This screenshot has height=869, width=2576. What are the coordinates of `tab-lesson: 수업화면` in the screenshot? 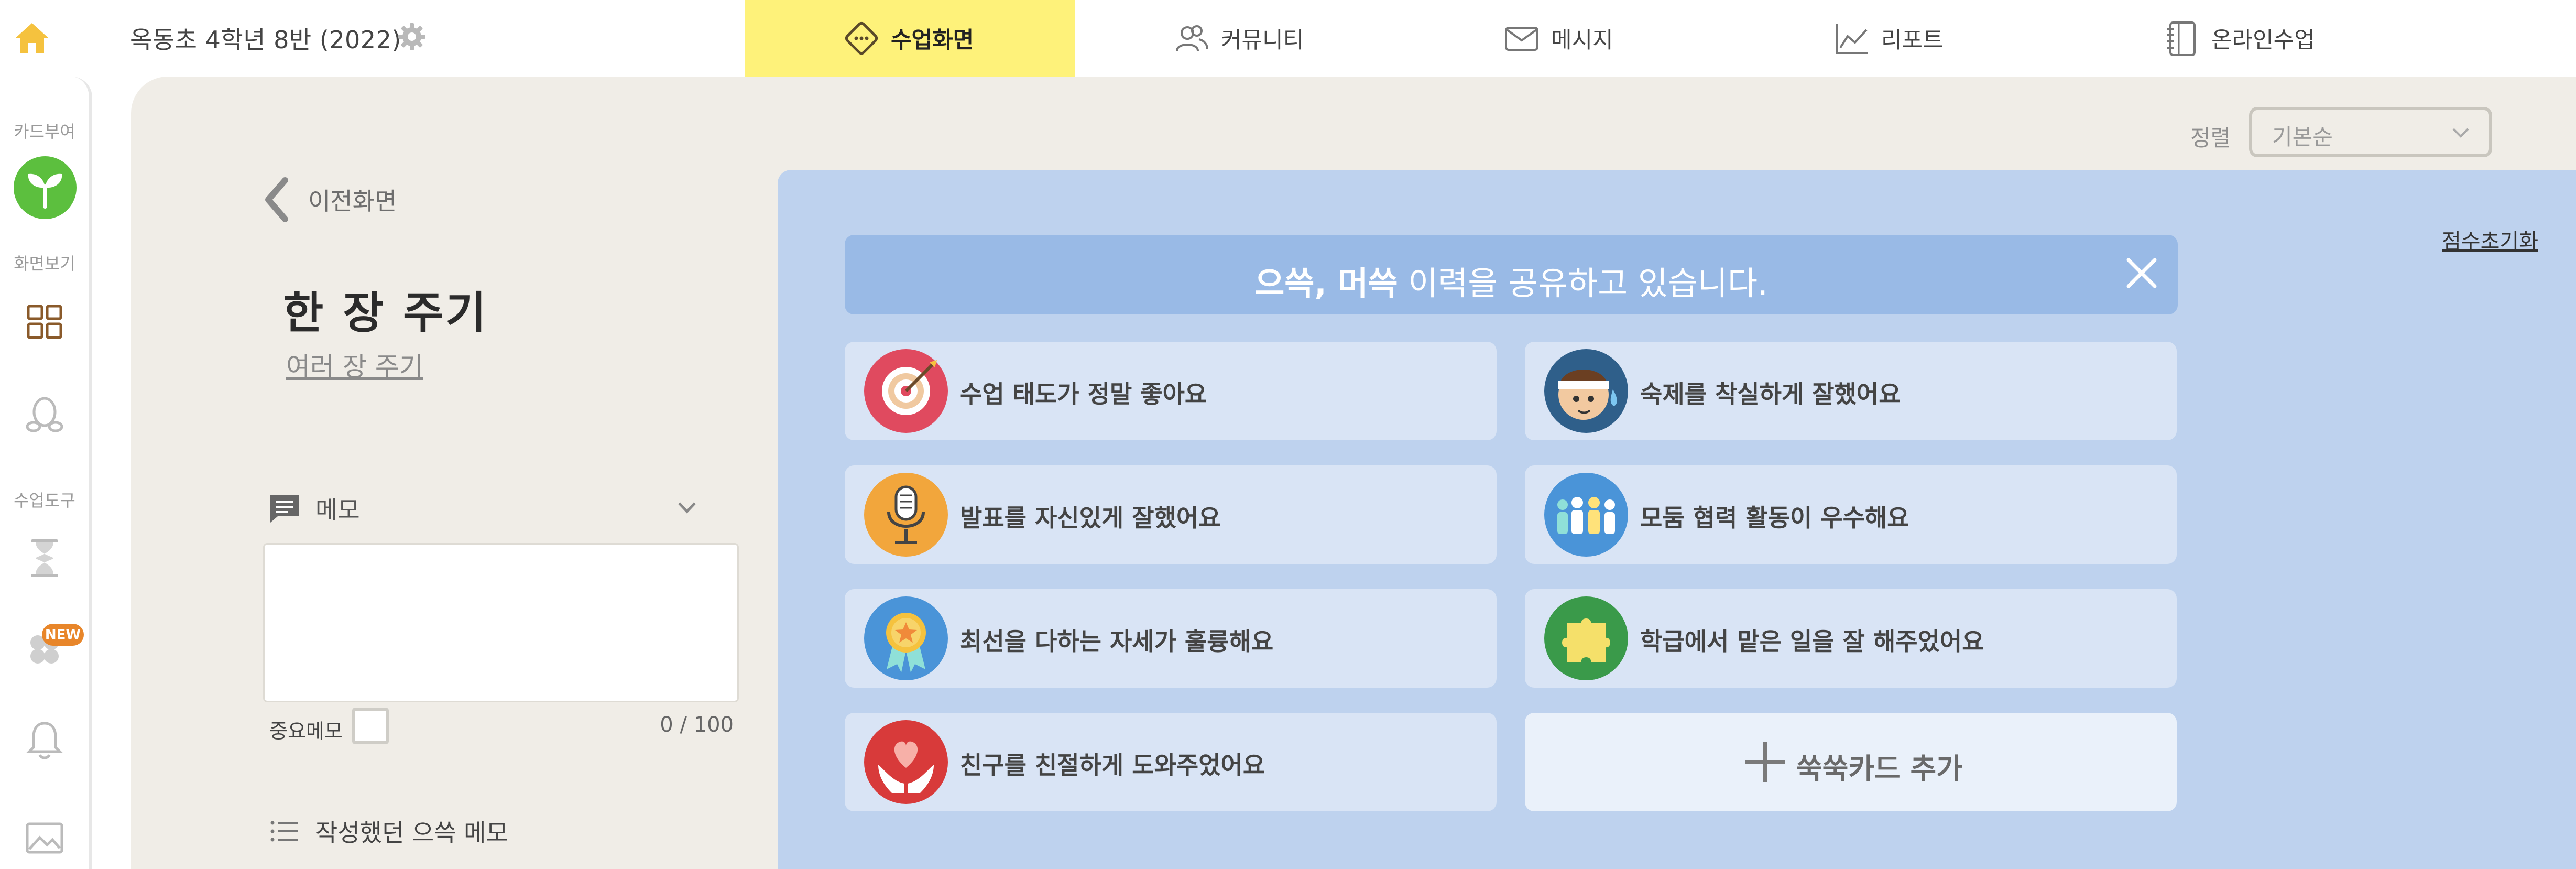 It's located at (910, 38).